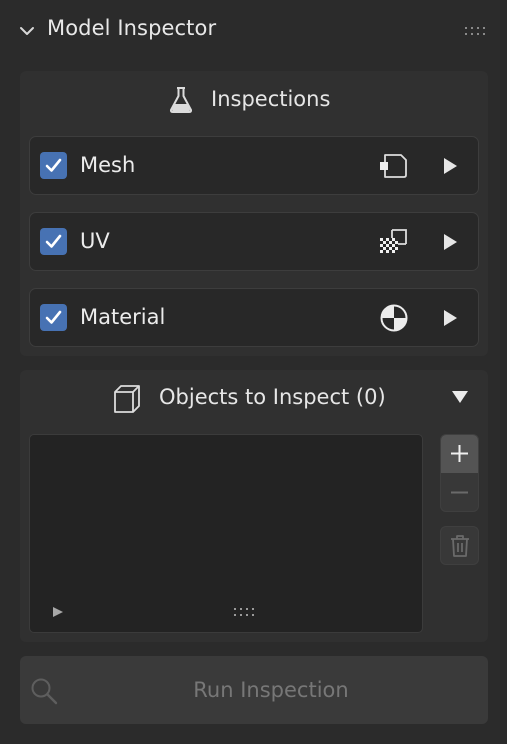  I want to click on mesh-checkbox, so click(53, 165).